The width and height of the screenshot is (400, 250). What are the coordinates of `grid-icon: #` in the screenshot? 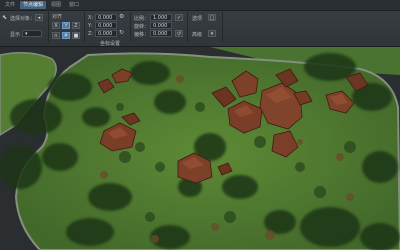 It's located at (66, 35).